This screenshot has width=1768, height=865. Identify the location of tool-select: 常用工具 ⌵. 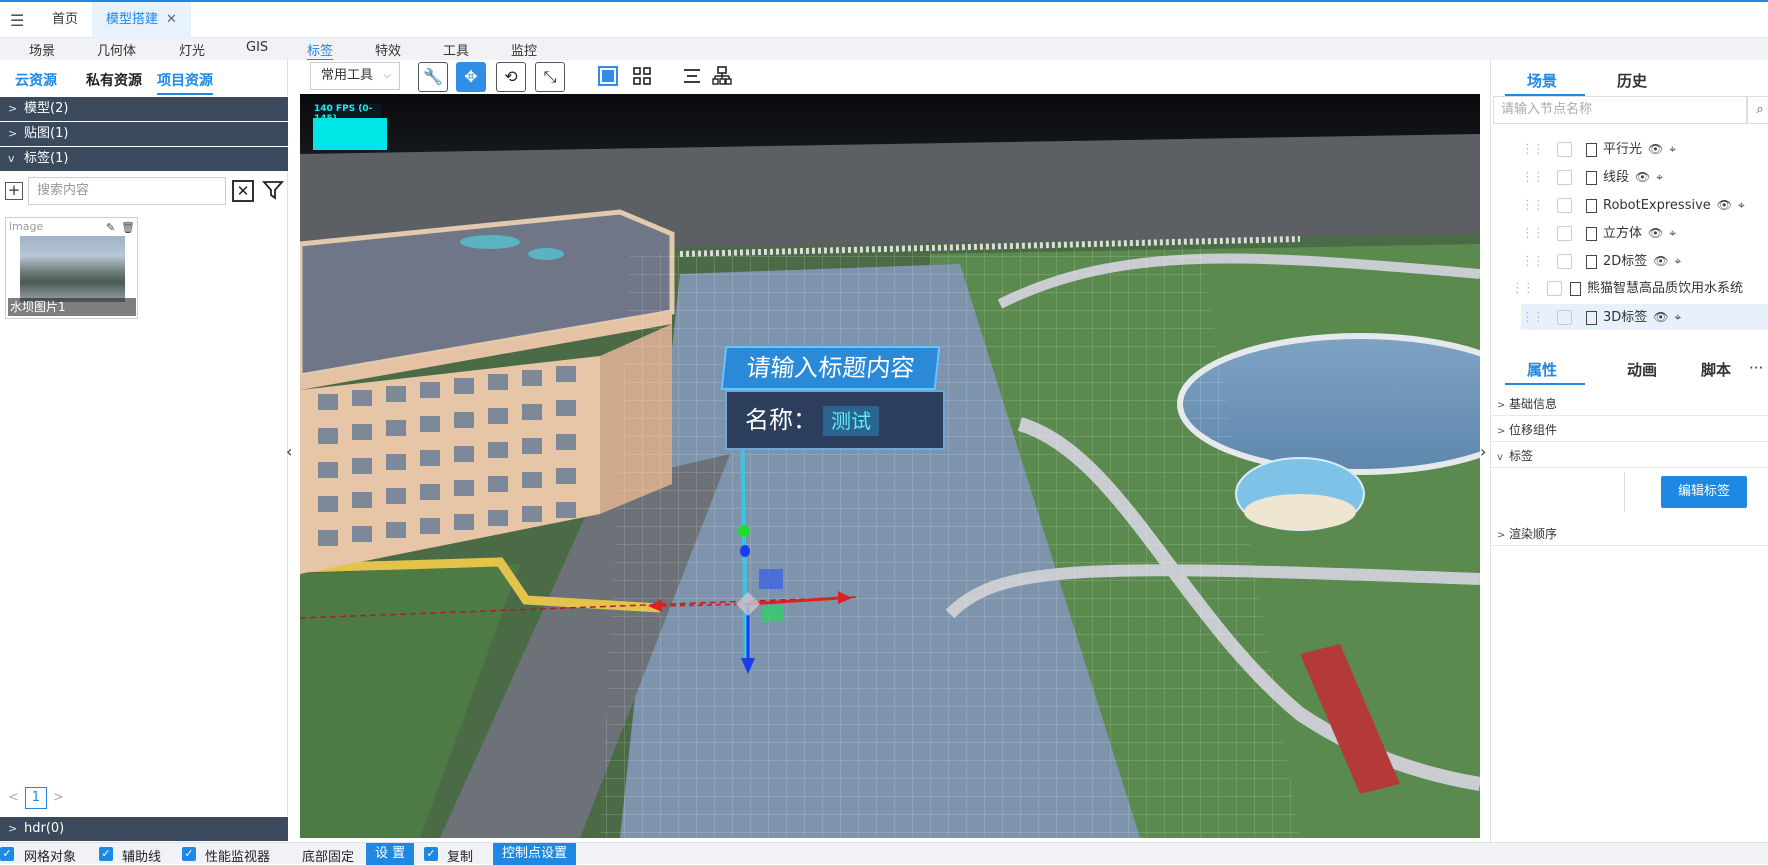
(355, 76).